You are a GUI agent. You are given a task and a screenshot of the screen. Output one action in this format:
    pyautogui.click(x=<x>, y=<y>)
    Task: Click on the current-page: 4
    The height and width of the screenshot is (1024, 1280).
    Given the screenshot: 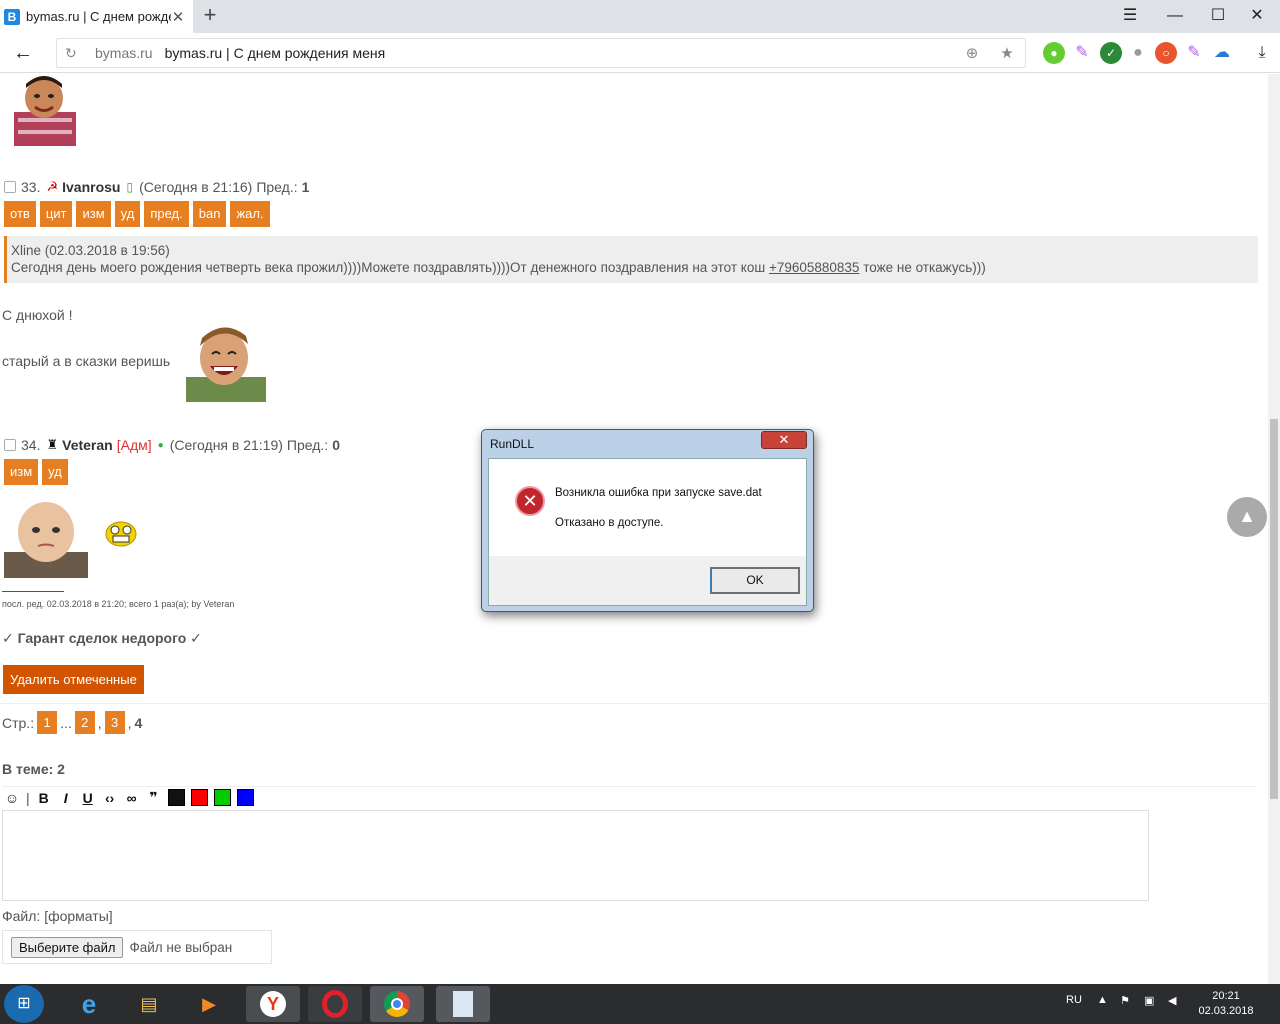 What is the action you would take?
    pyautogui.click(x=138, y=722)
    